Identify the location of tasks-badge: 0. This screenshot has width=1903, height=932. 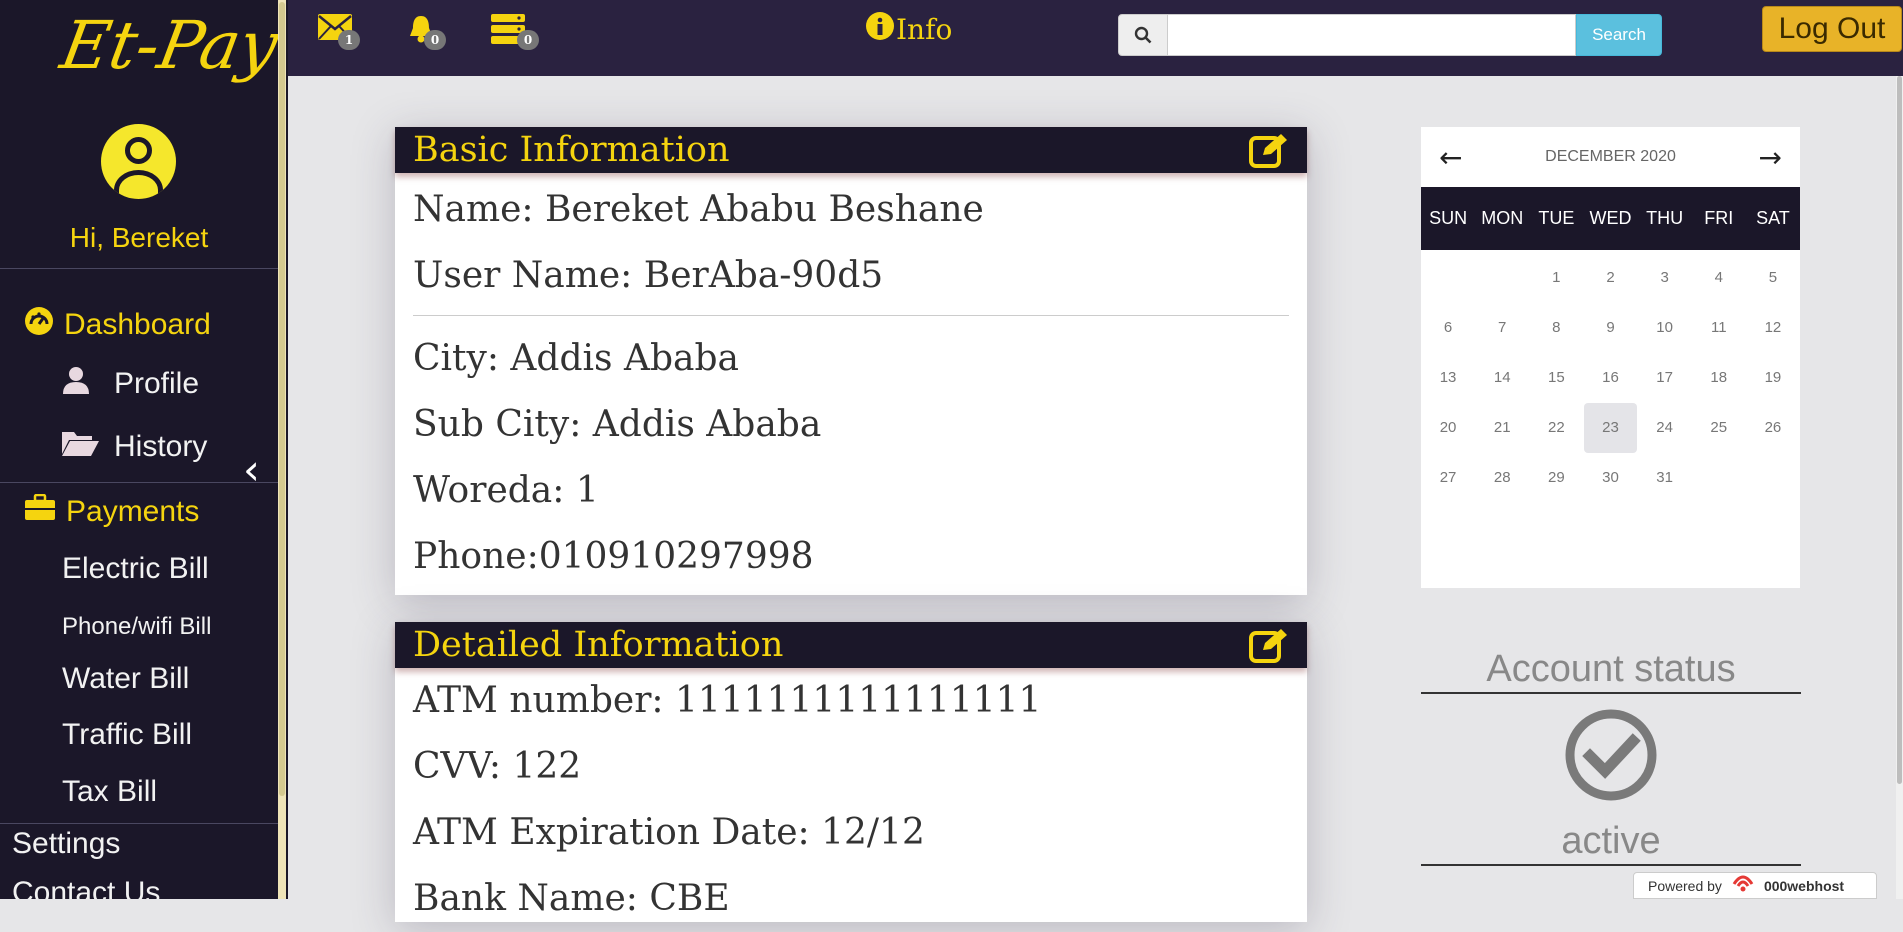
(528, 40).